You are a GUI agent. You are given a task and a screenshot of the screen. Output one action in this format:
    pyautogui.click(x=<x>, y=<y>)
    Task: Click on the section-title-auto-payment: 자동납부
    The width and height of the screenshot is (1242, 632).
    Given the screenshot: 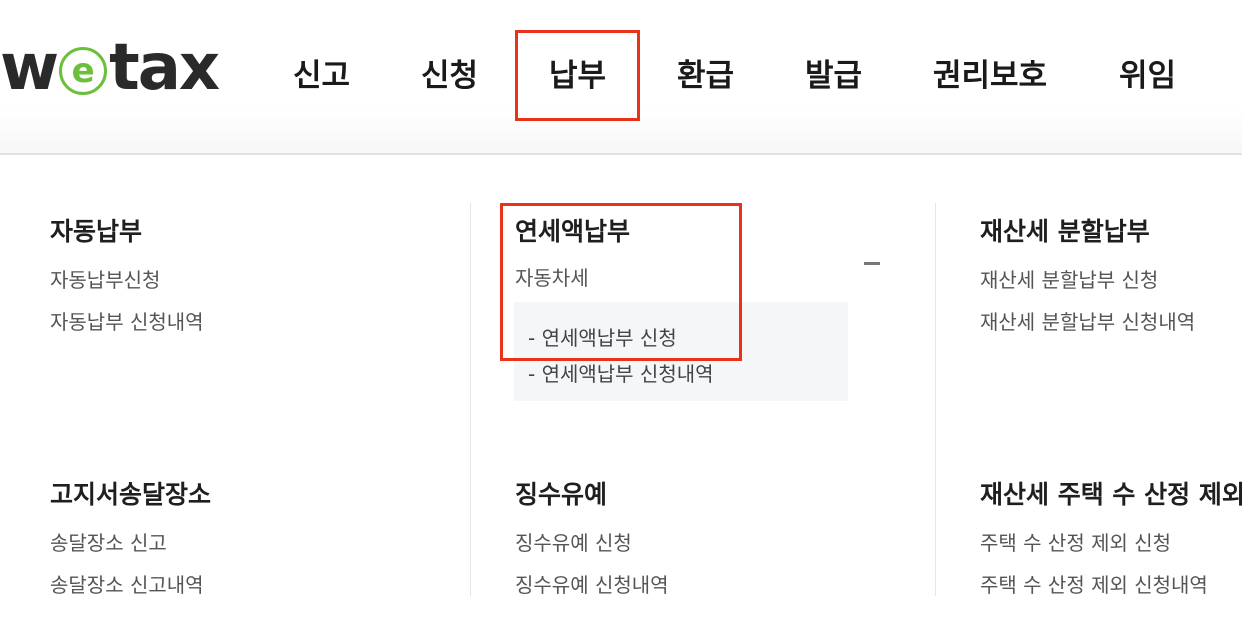 What is the action you would take?
    pyautogui.click(x=96, y=231)
    